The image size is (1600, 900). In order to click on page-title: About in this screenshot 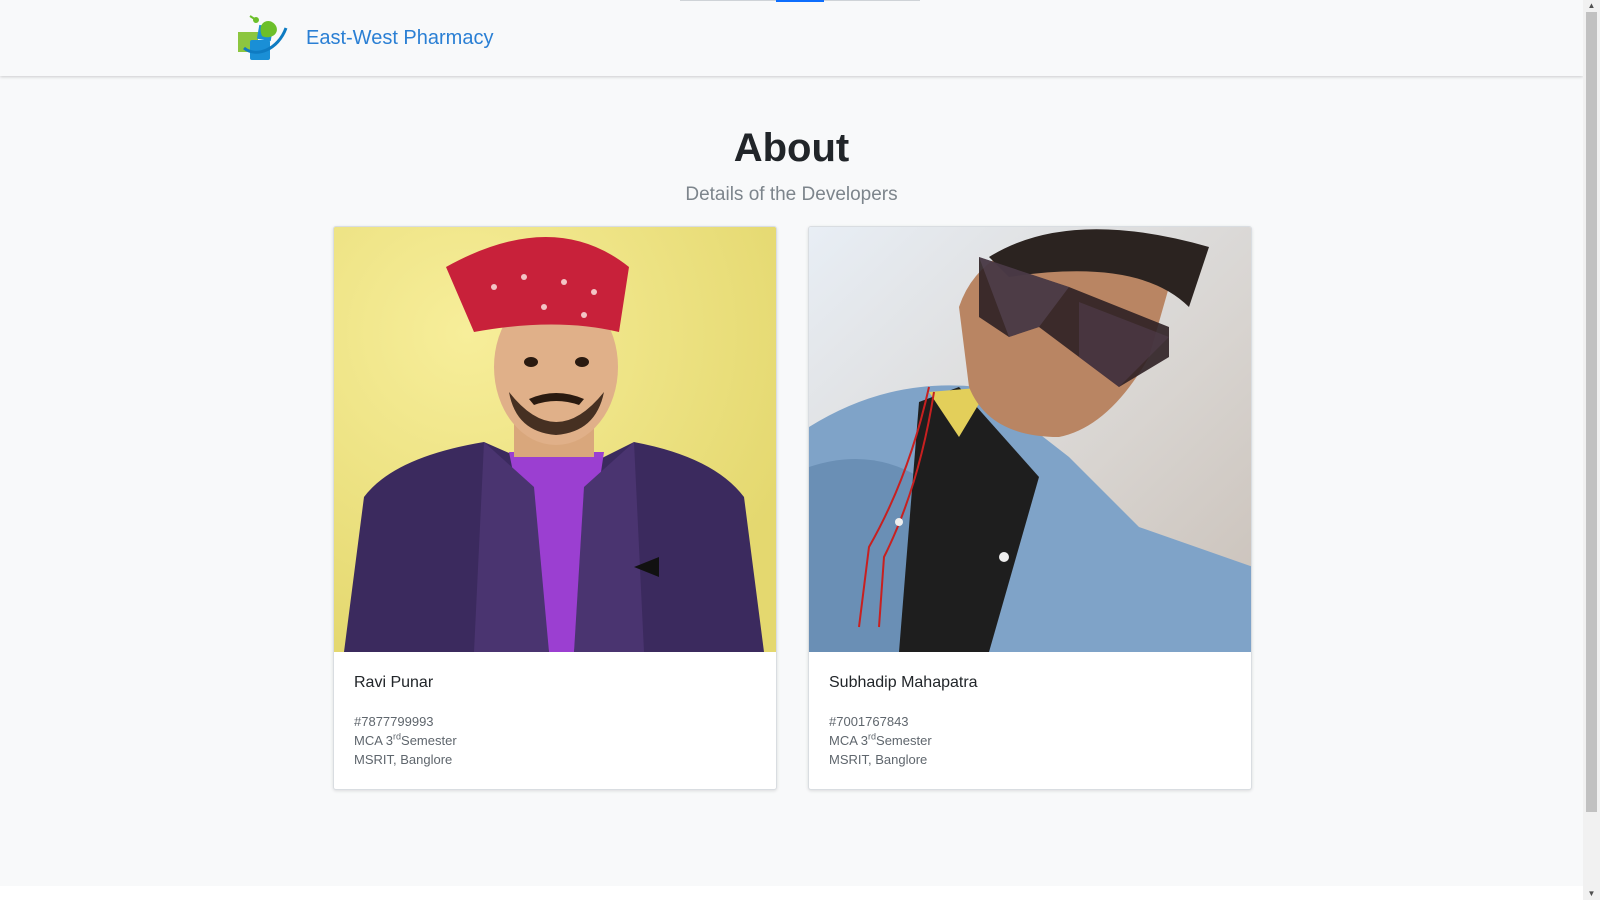, I will do `click(791, 148)`.